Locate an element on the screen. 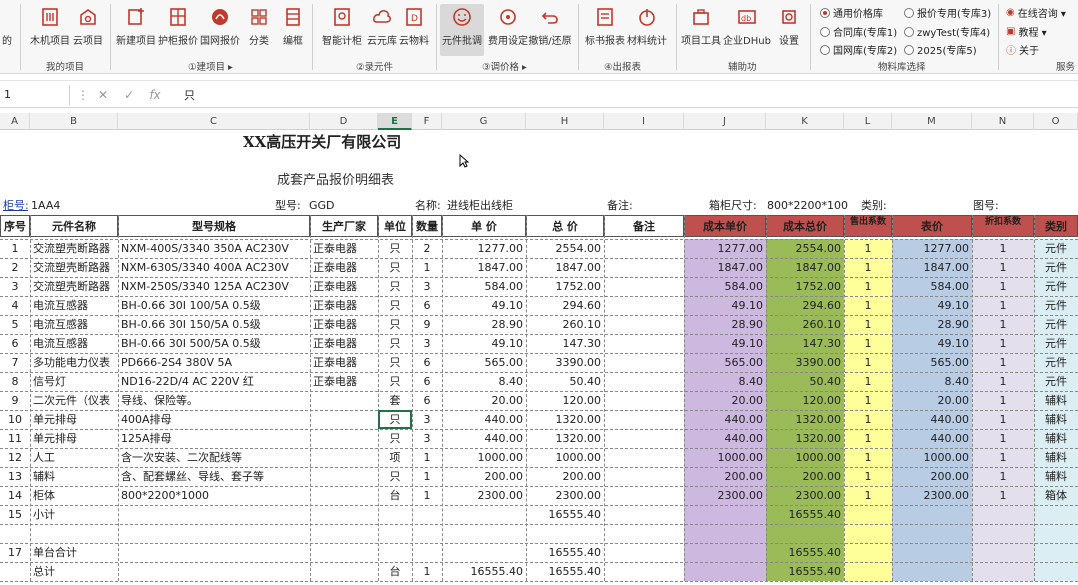 The image size is (1078, 585). table-cell-total: 120.00 is located at coordinates (565, 400).